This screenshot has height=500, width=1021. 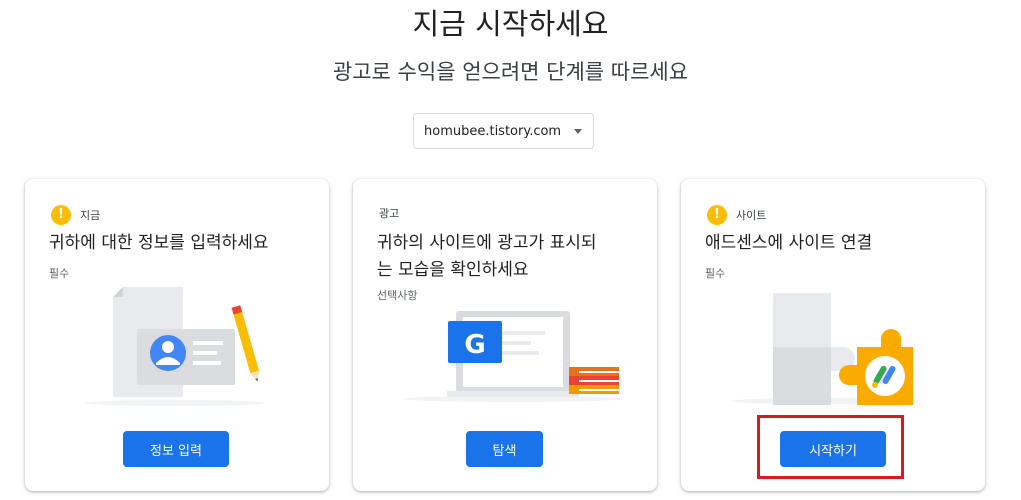 I want to click on card-status: ! 사이트, so click(x=736, y=215).